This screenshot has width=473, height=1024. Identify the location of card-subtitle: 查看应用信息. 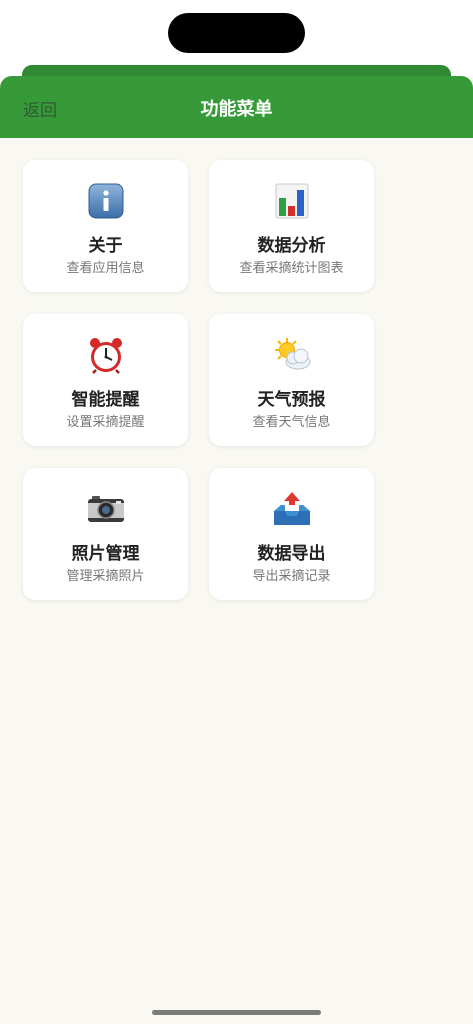
(105, 268).